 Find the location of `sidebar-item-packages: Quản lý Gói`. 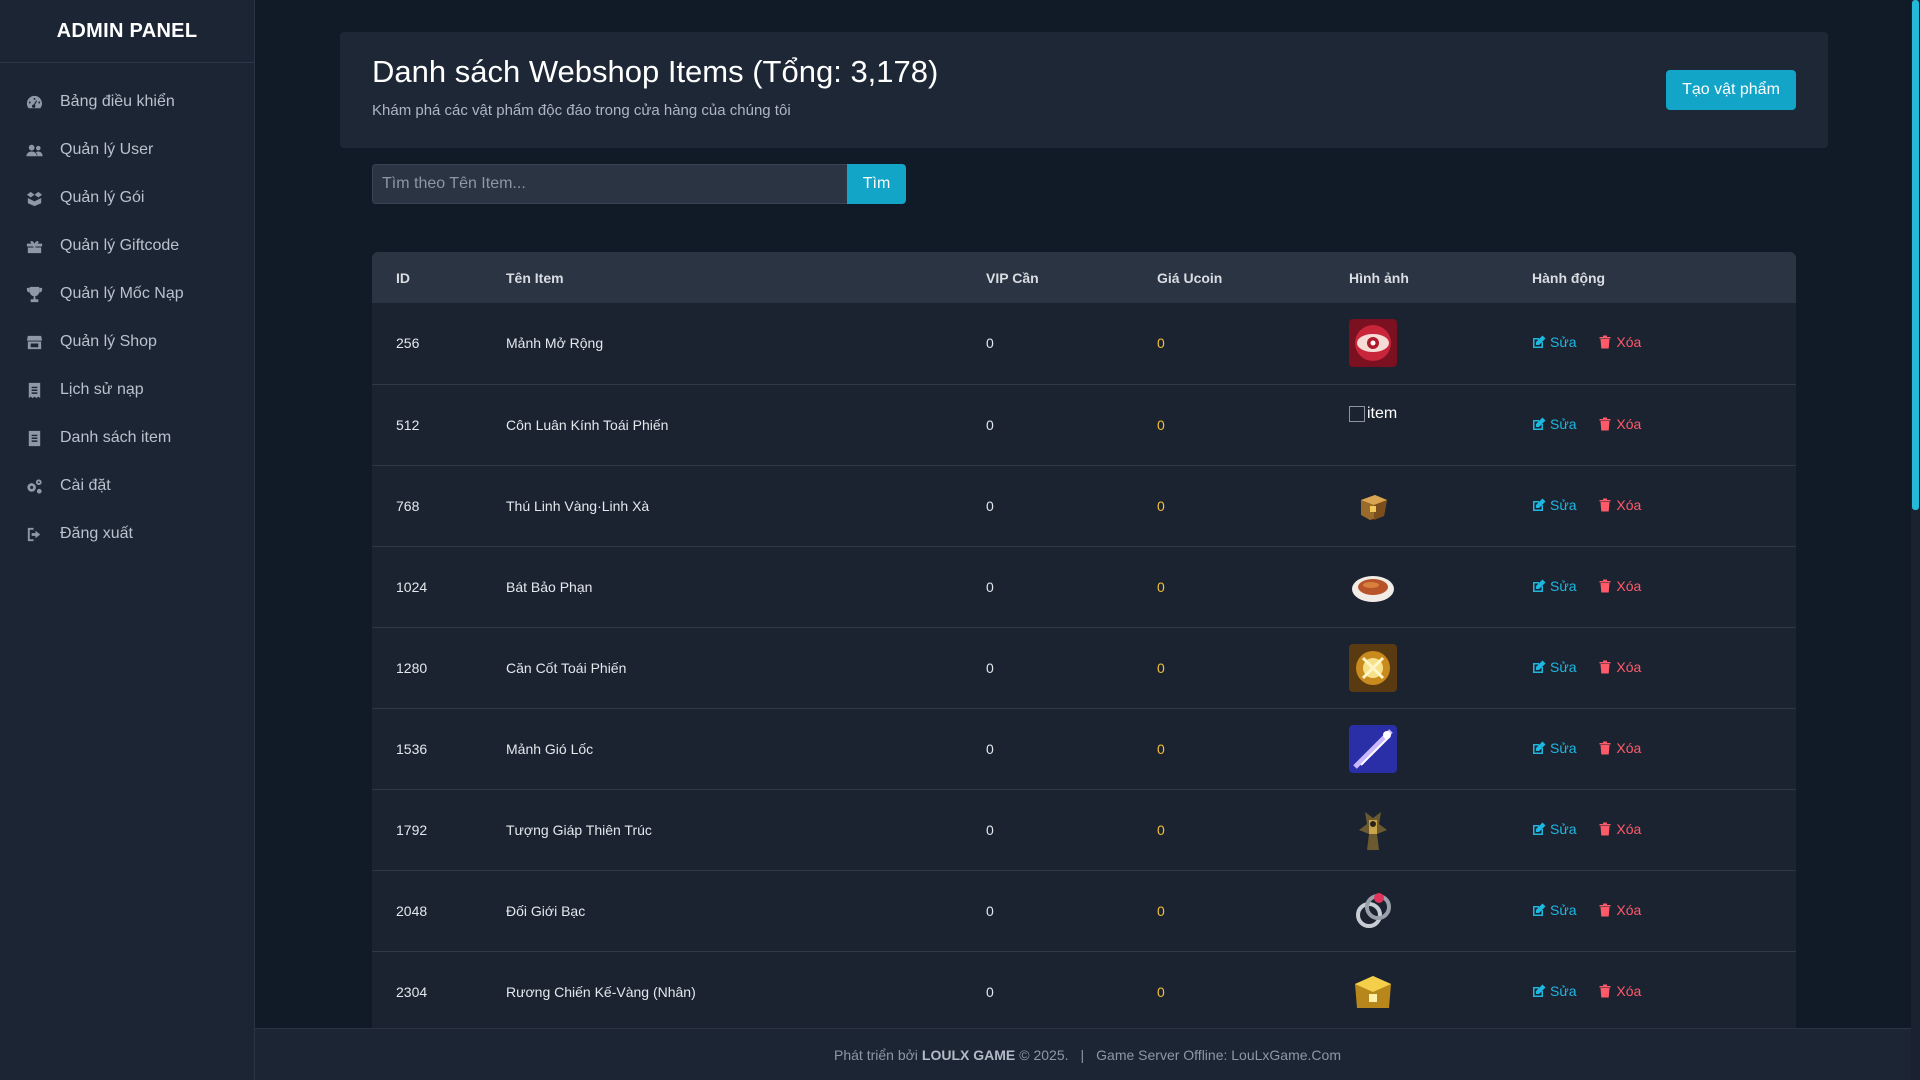

sidebar-item-packages: Quản lý Gói is located at coordinates (127, 198).